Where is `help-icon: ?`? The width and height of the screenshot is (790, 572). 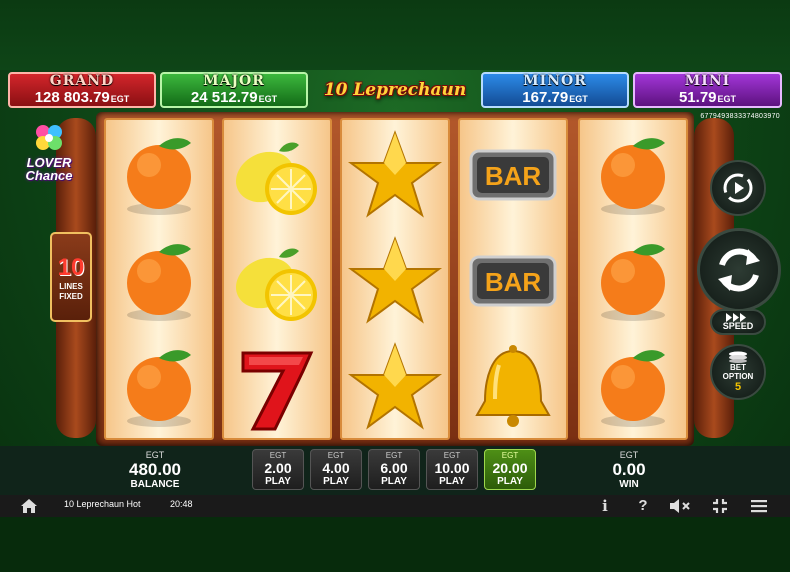 help-icon: ? is located at coordinates (643, 506).